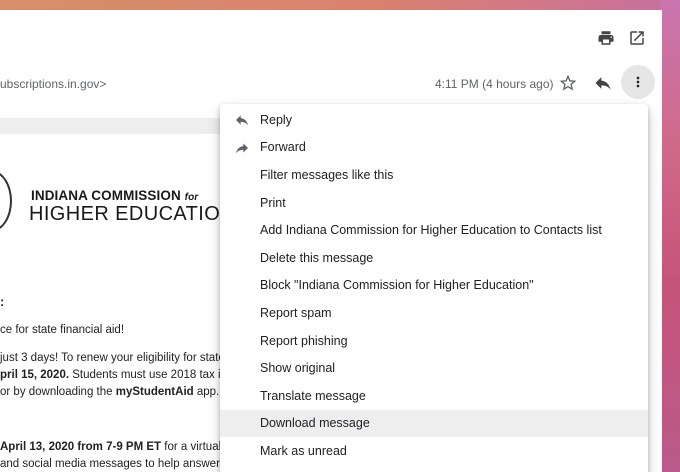 This screenshot has height=472, width=680. What do you see at coordinates (603, 83) in the screenshot?
I see `reply-header-icon` at bounding box center [603, 83].